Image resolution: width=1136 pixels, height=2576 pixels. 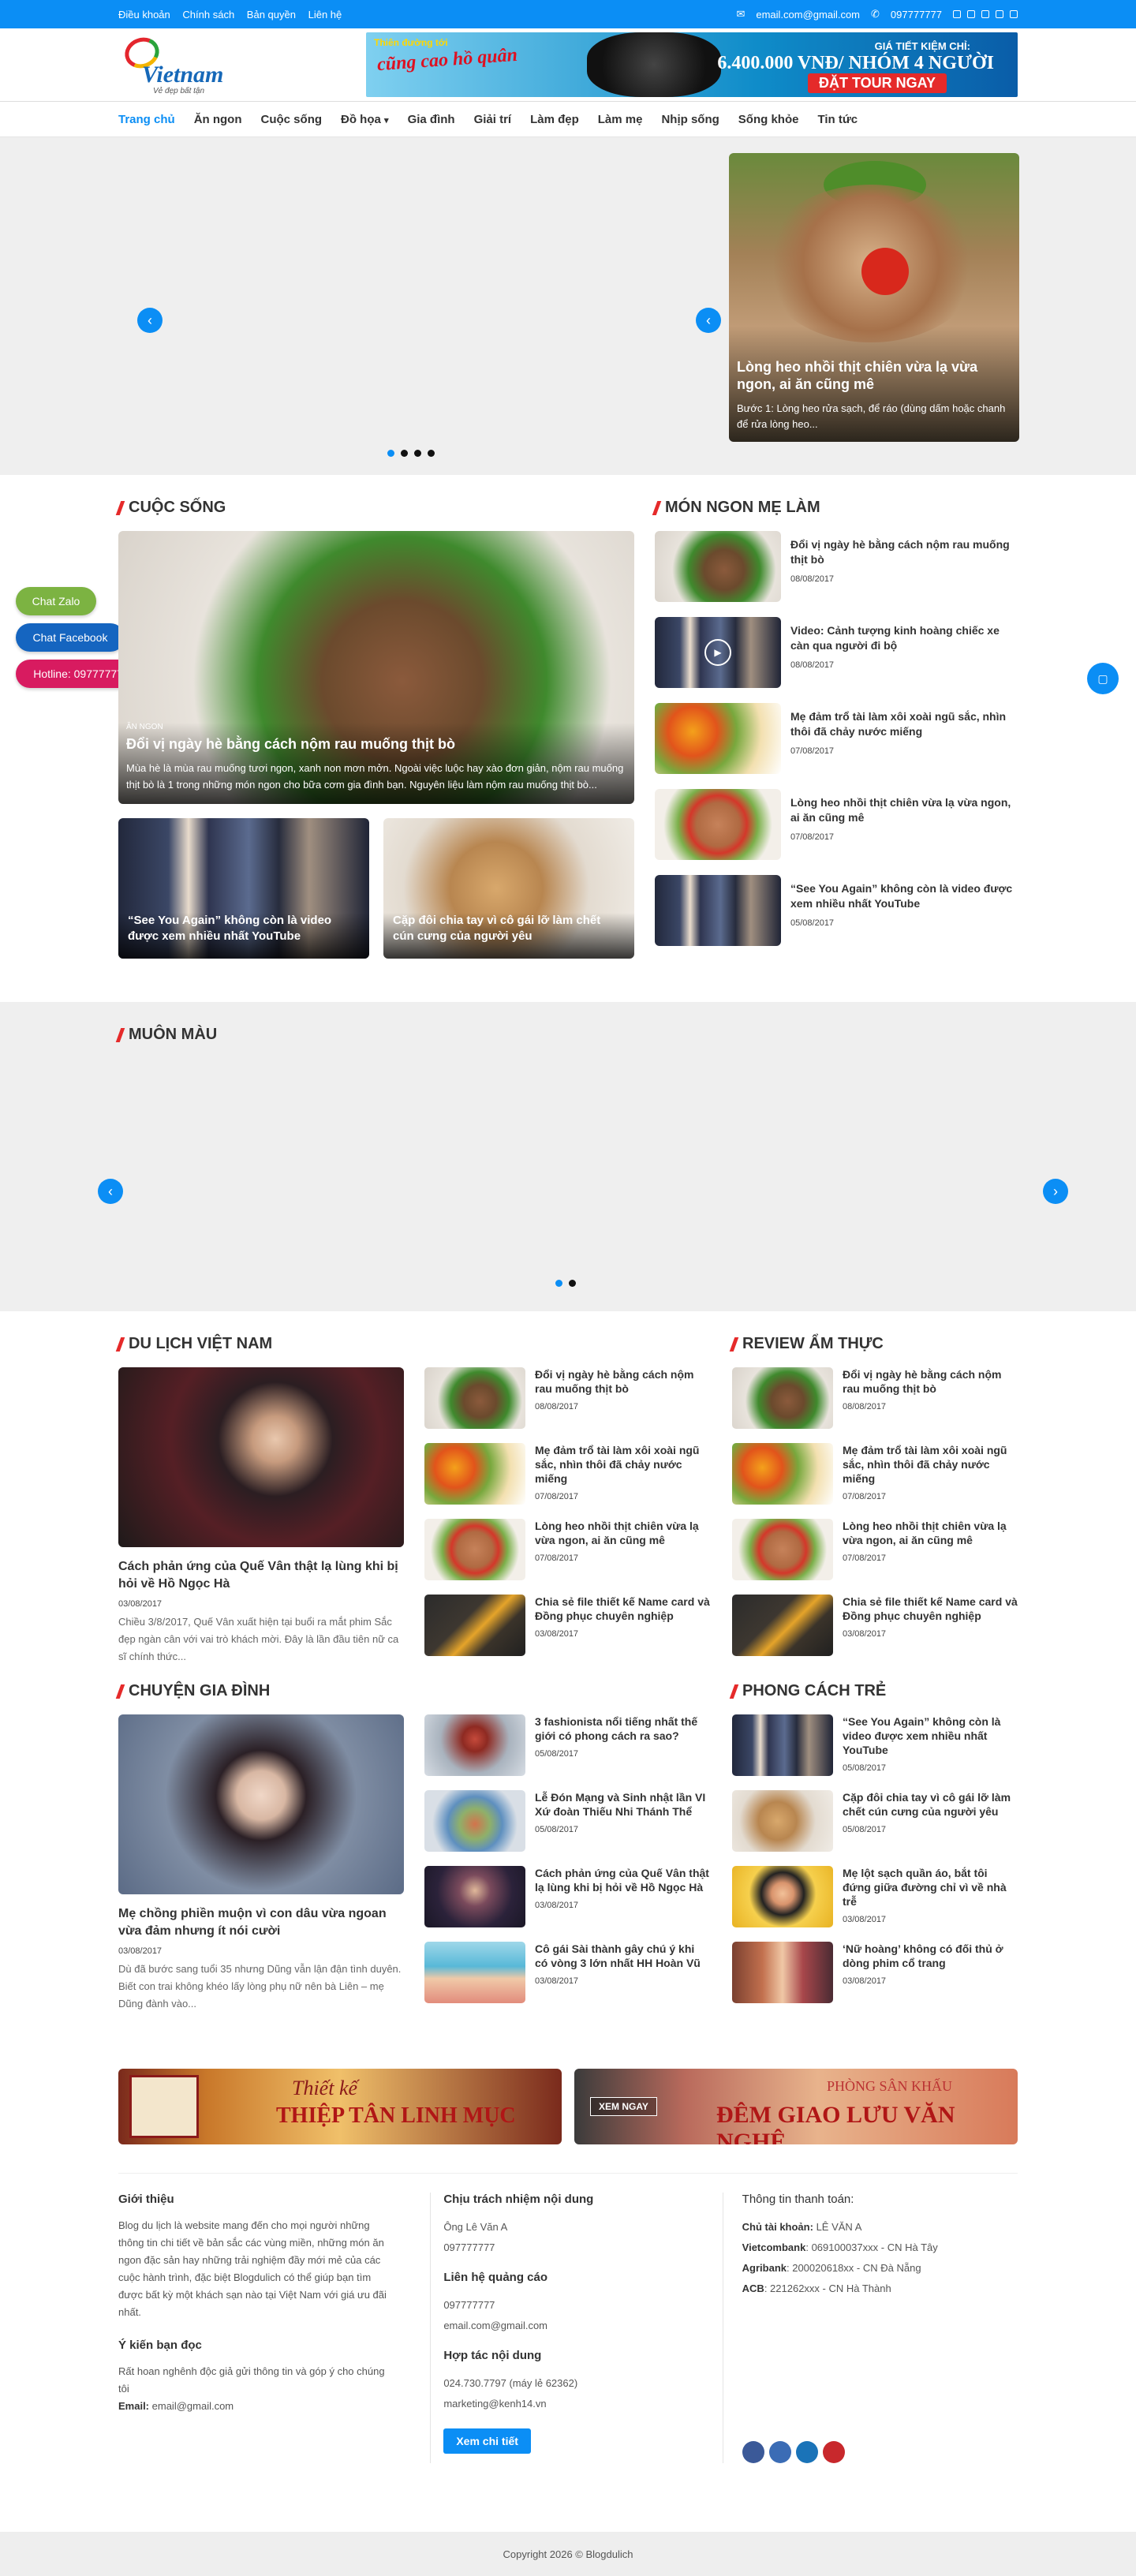 What do you see at coordinates (325, 15) in the screenshot?
I see `top-link-contact: Liên hệ` at bounding box center [325, 15].